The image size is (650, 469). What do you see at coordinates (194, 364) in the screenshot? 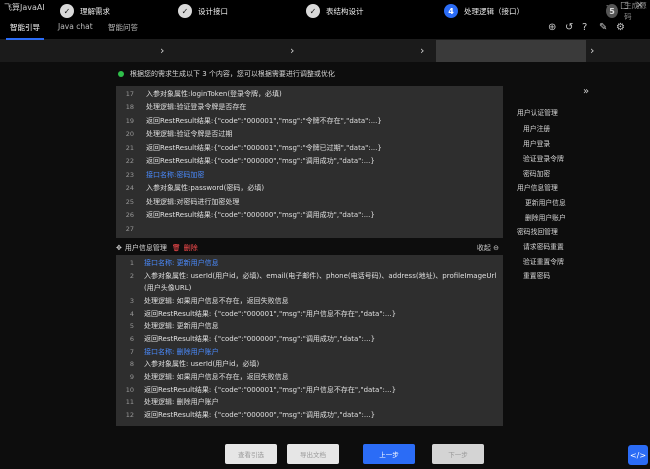
I see `code-line: 8 入参对象属性: userId(用户id，必填)` at bounding box center [194, 364].